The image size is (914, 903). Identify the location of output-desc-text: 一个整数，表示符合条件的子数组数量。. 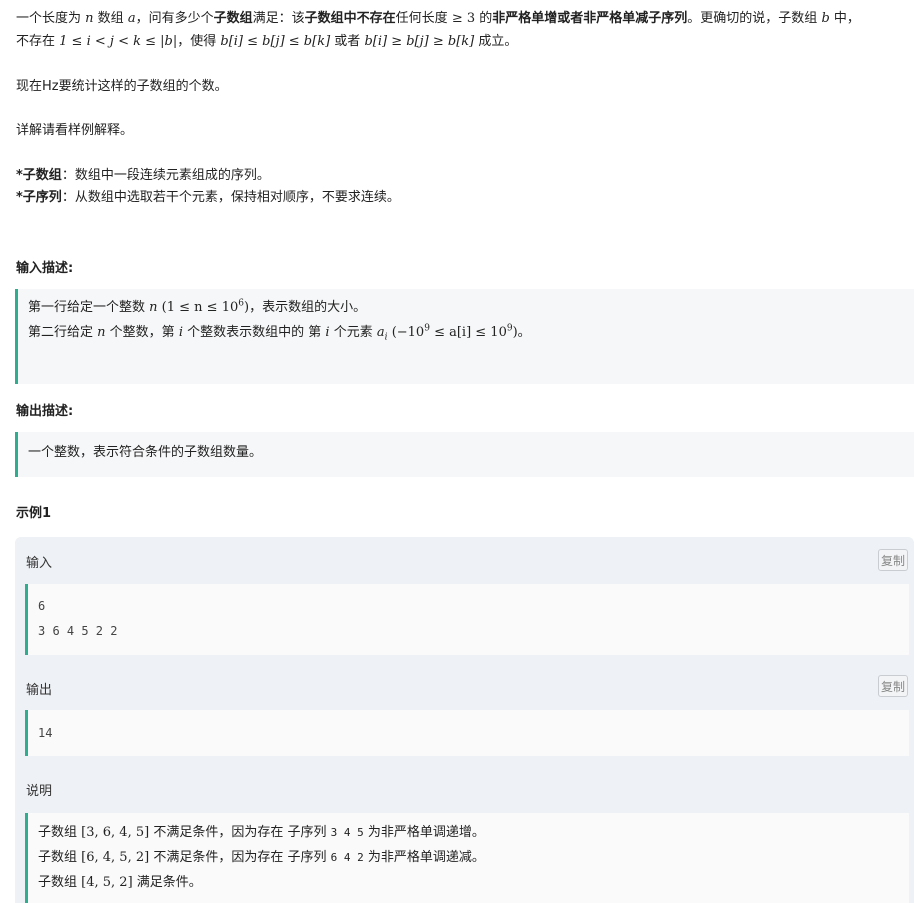
(145, 452).